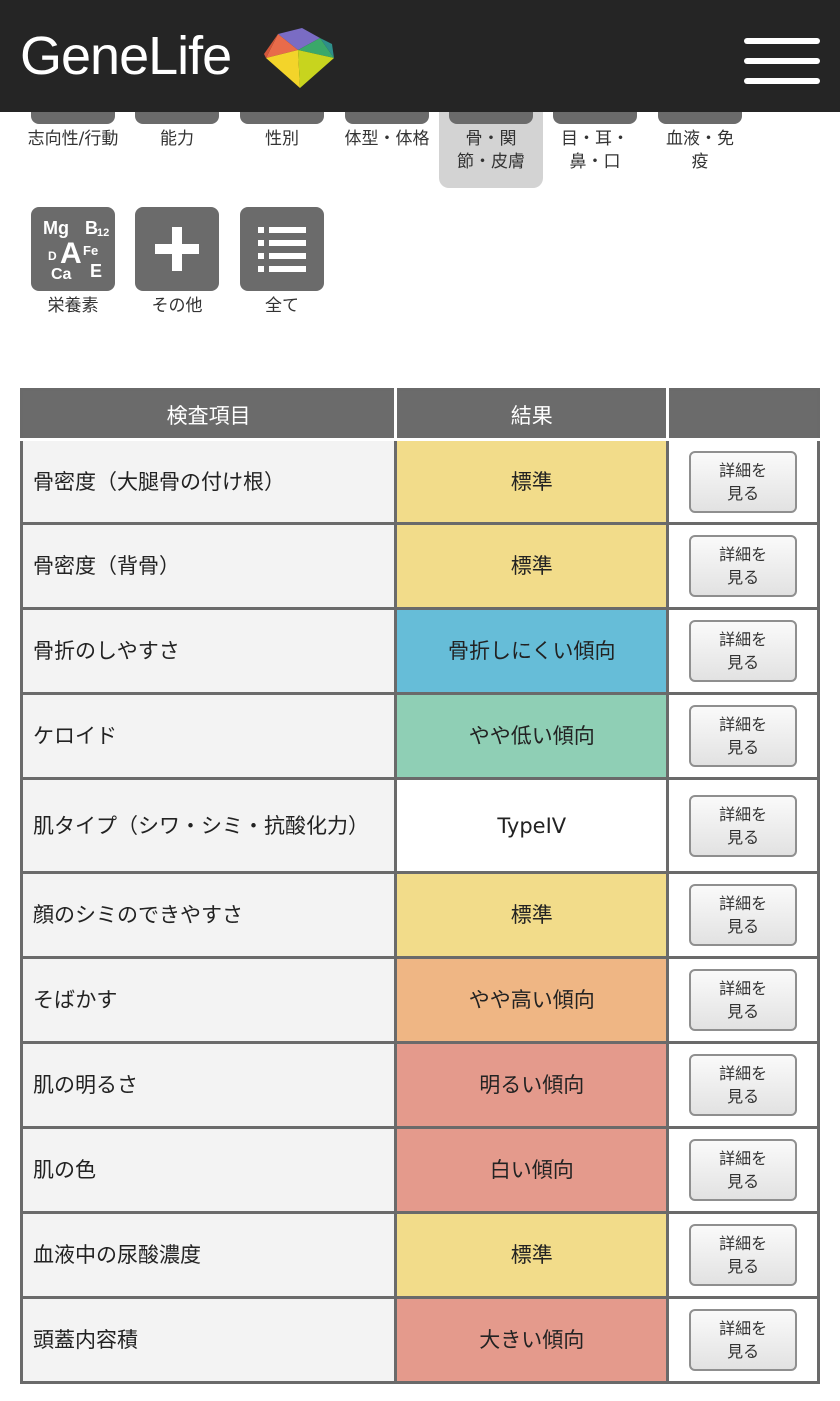 The width and height of the screenshot is (840, 1401). Describe the element at coordinates (208, 1340) in the screenshot. I see `test-item-name: 頭蓋内容積` at that location.